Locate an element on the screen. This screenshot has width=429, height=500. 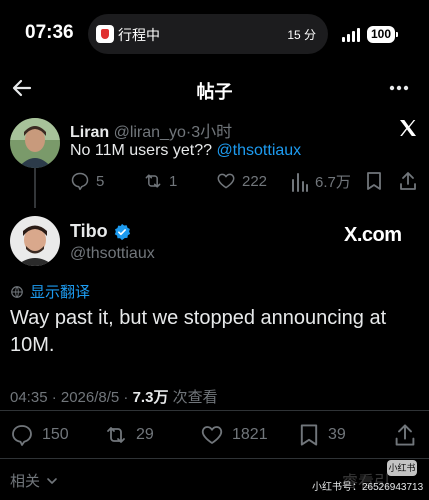
source-badge: X.com is located at coordinates (373, 235).